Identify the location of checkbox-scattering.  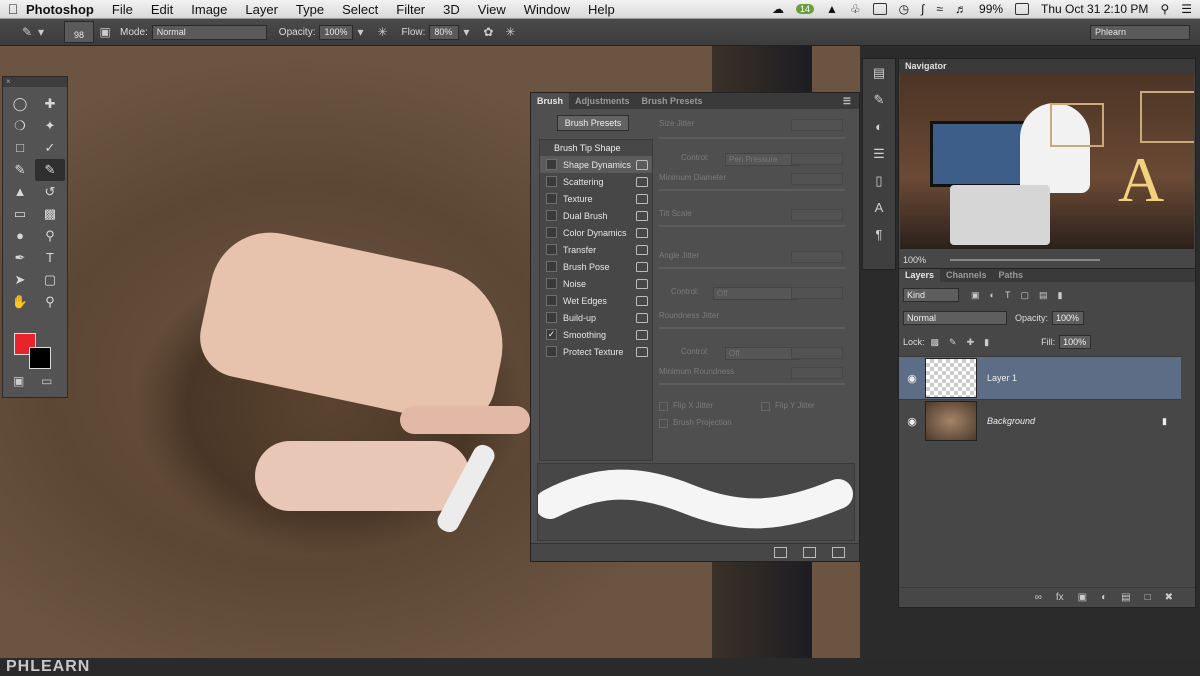
(551, 181).